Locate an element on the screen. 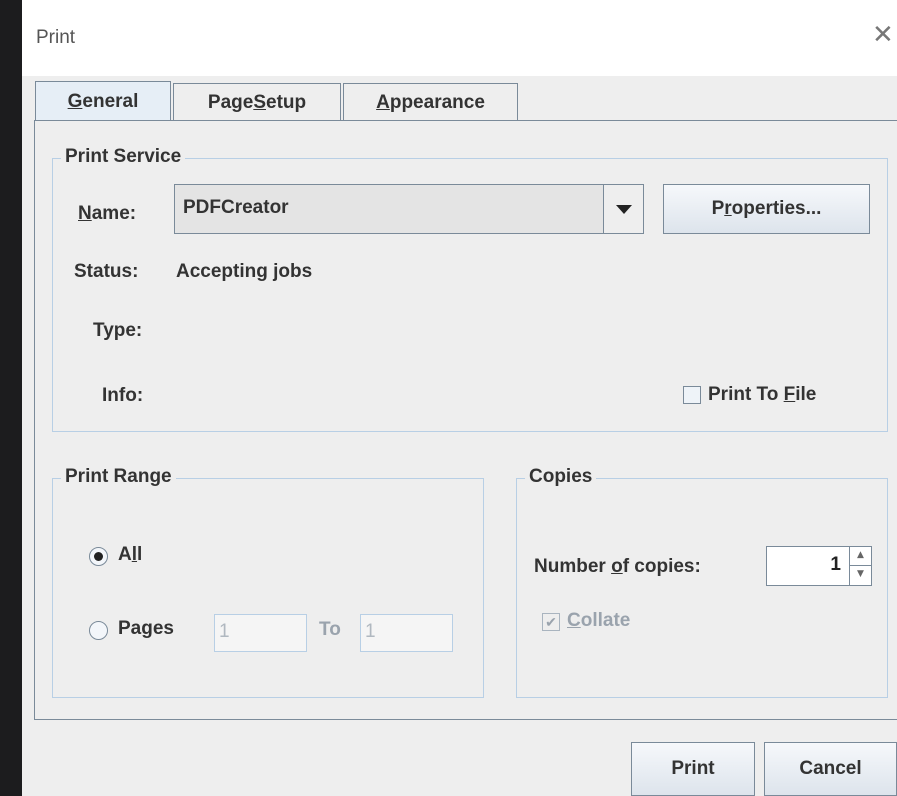  tab-label-mnemonic: S is located at coordinates (259, 102).